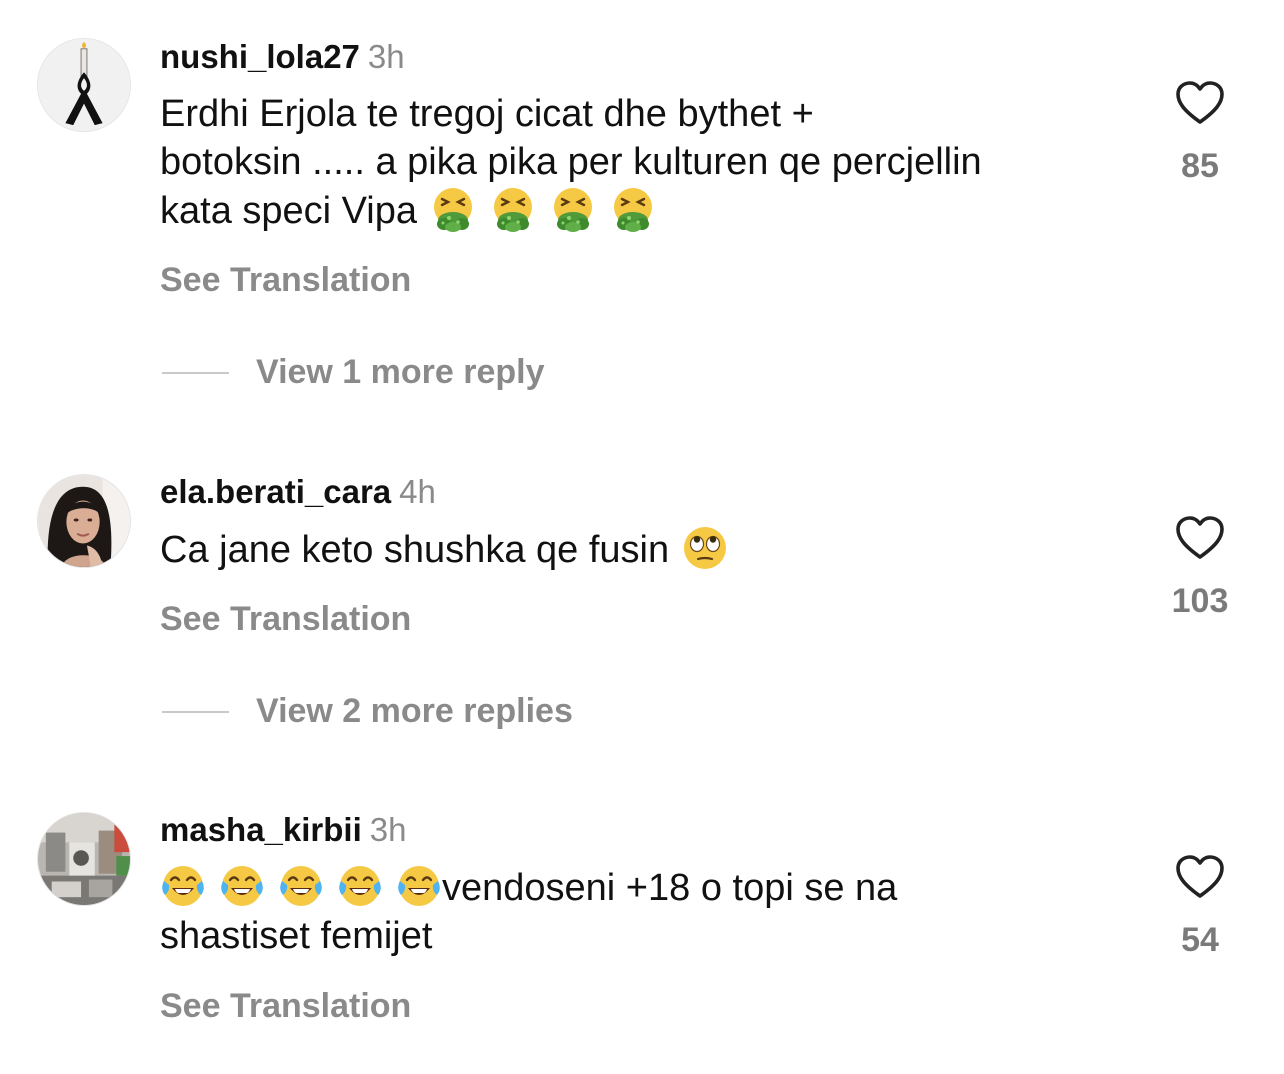 The width and height of the screenshot is (1284, 1074). Describe the element at coordinates (1200, 568) in the screenshot. I see `like-control: 103` at that location.